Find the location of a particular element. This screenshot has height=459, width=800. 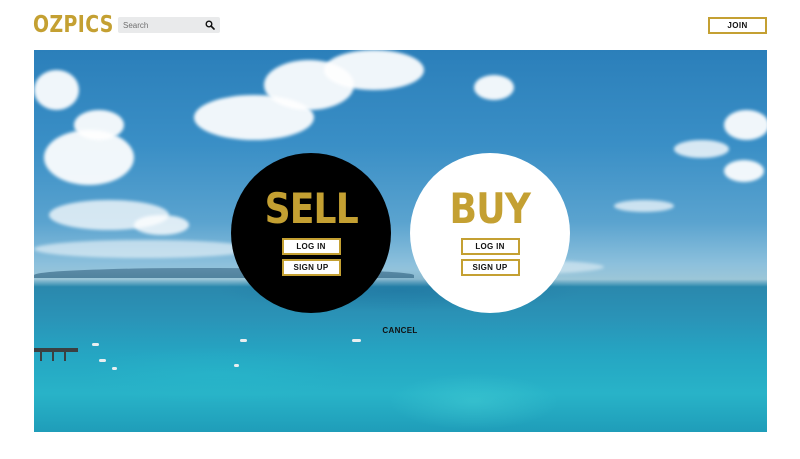

cancel-button: CANCEL is located at coordinates (400, 331).